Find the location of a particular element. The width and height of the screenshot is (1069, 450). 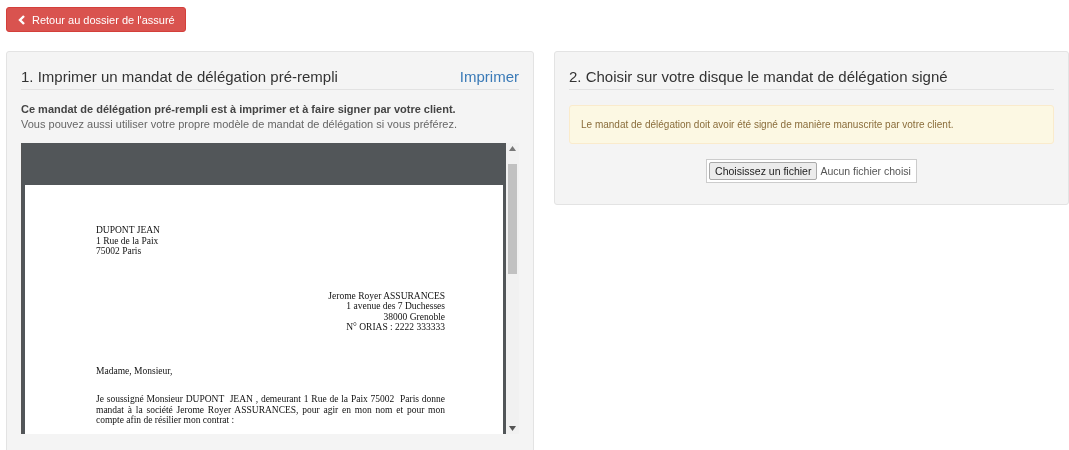

warning-alert: Le mandat de délégation doit avoir été signé de manière manuscrite par votre client. is located at coordinates (811, 124).